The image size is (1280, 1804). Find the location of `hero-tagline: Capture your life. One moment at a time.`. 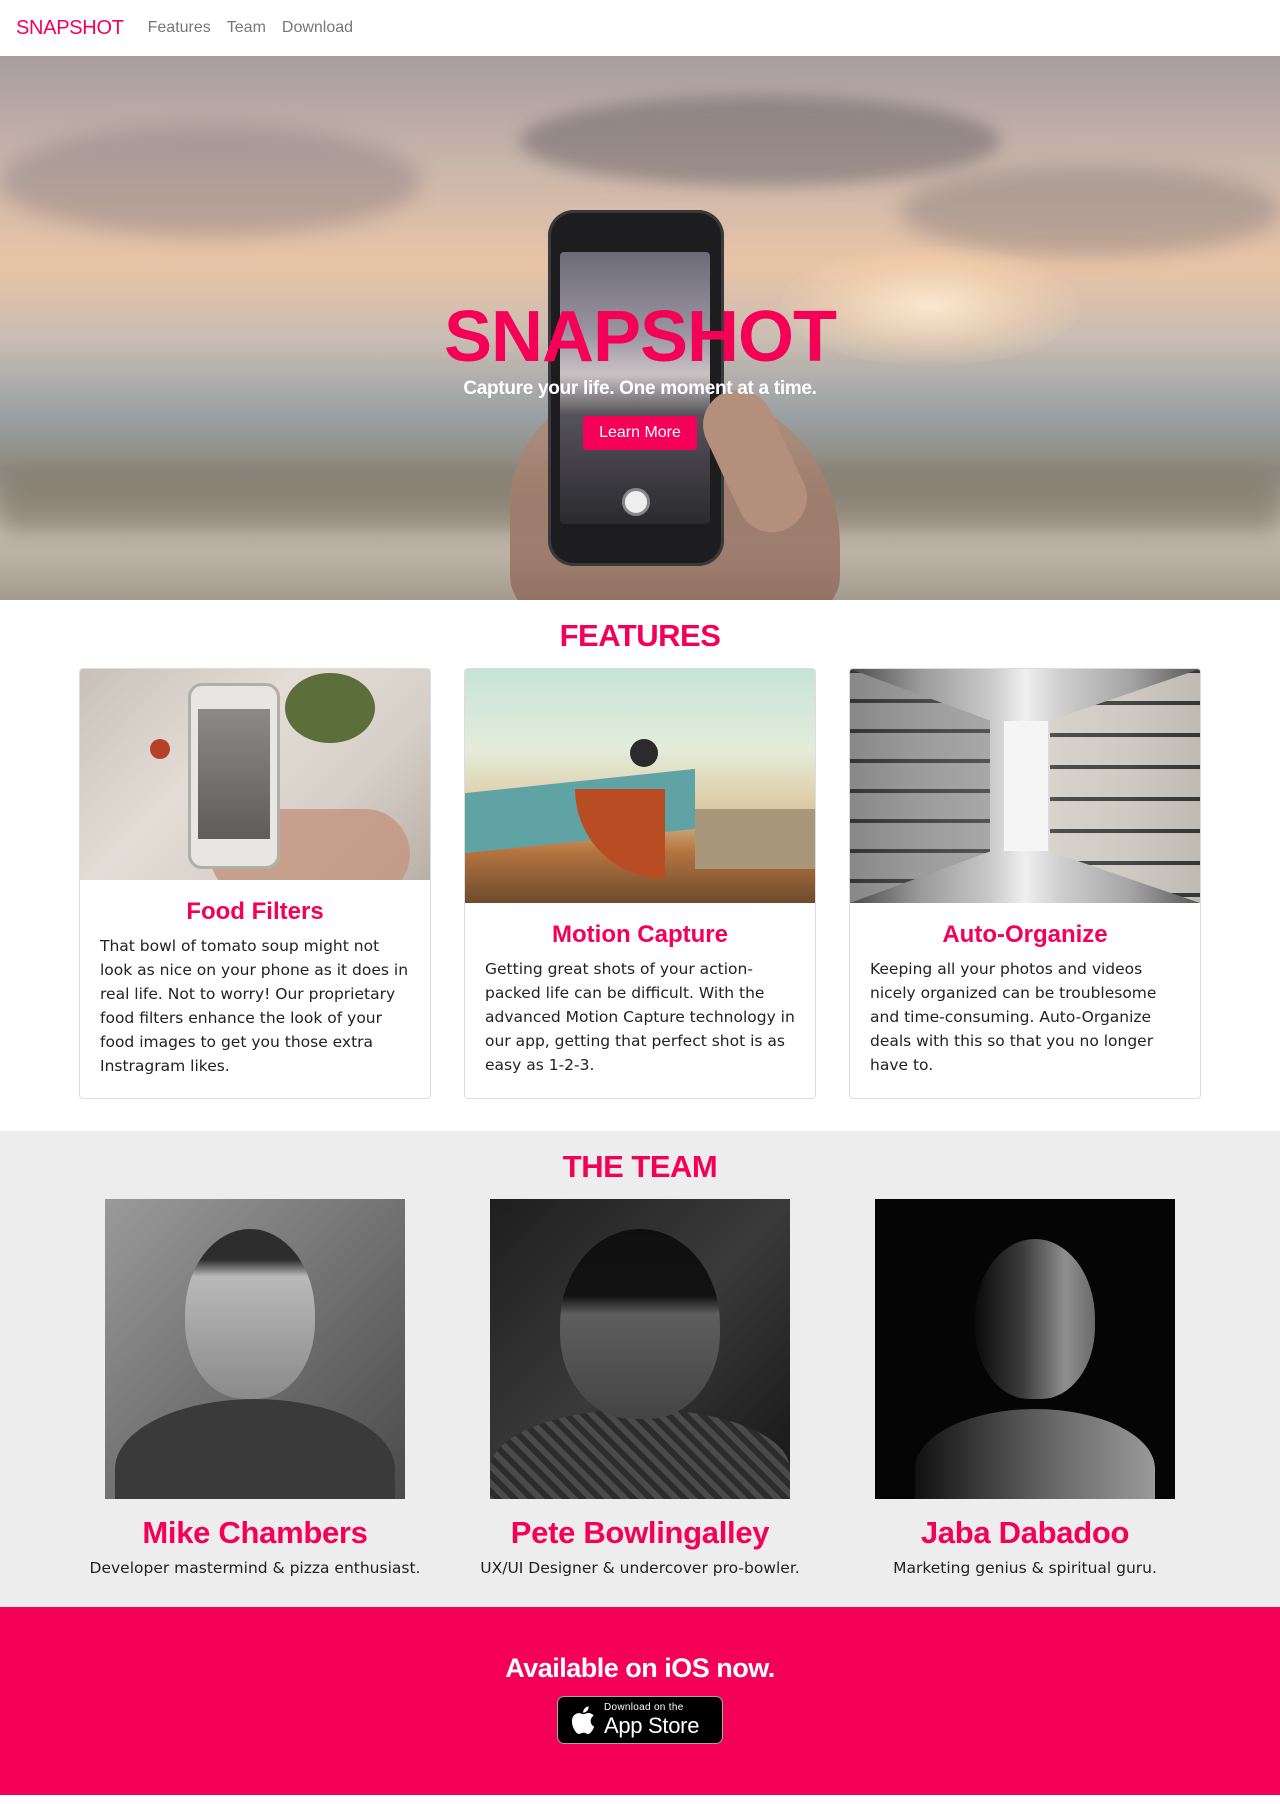

hero-tagline: Capture your life. One moment at a time. is located at coordinates (640, 388).